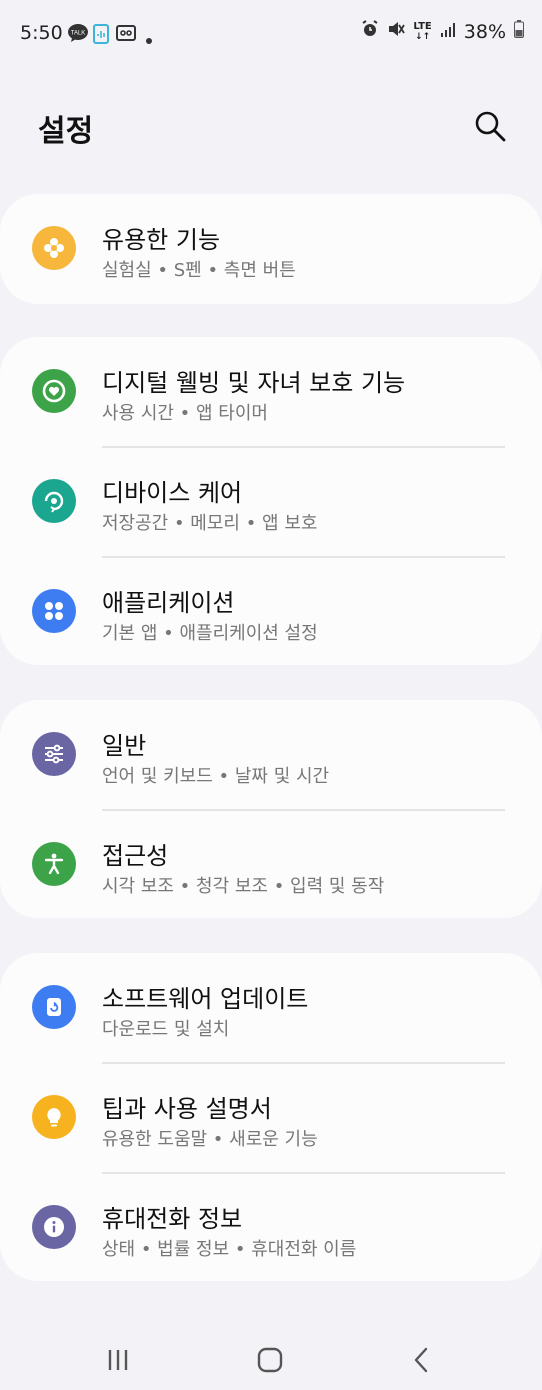 Image resolution: width=542 pixels, height=1390 pixels. Describe the element at coordinates (271, 1228) in the screenshot. I see `row-about-phone: 휴대전화 정보 상태 • 법률 정보 • 휴대전화 이름` at that location.